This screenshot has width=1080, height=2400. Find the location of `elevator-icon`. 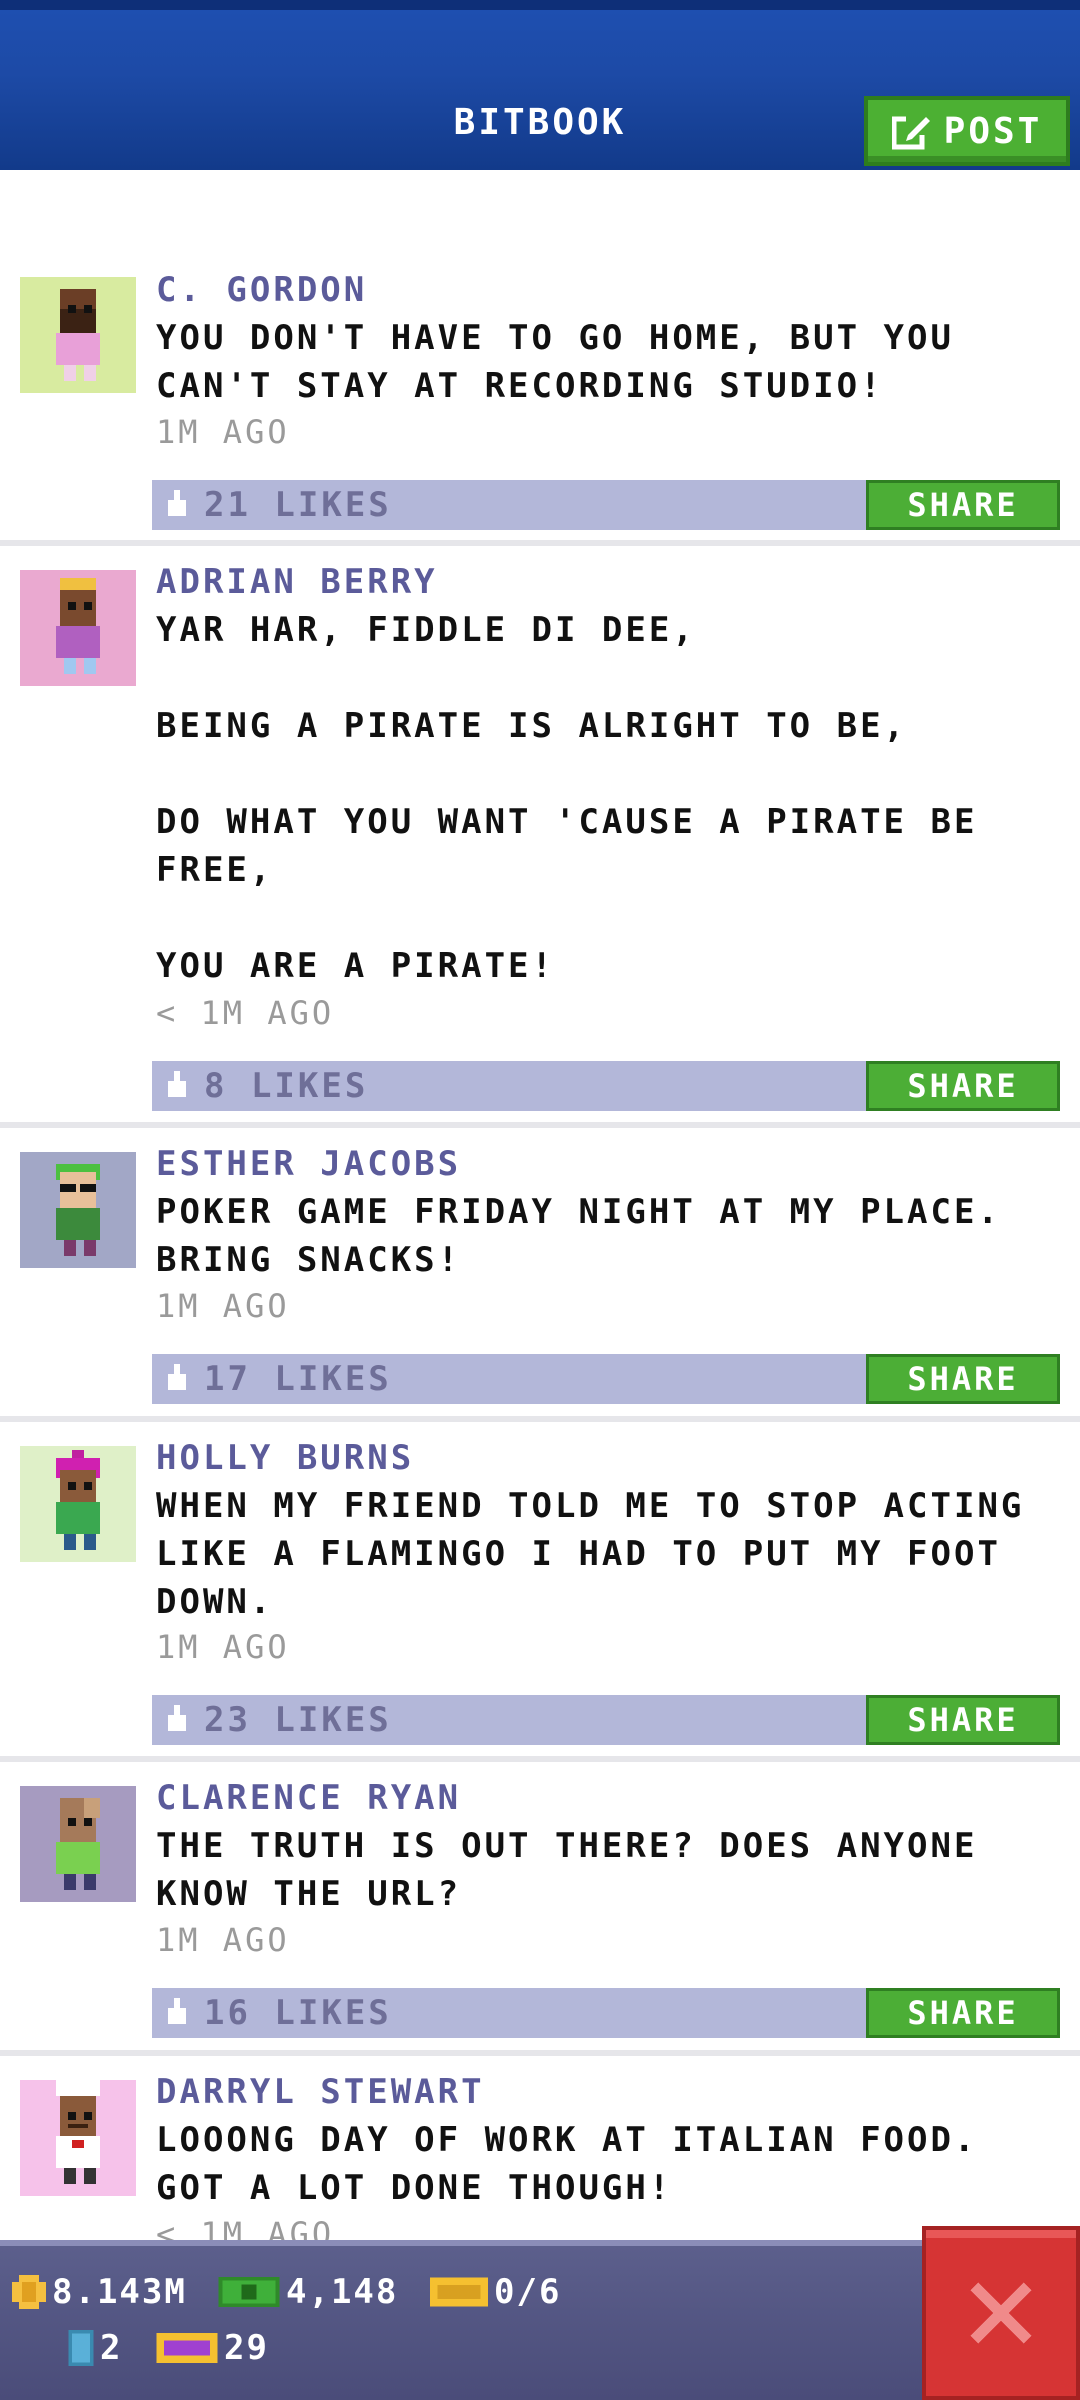

elevator-icon is located at coordinates (81, 2348).